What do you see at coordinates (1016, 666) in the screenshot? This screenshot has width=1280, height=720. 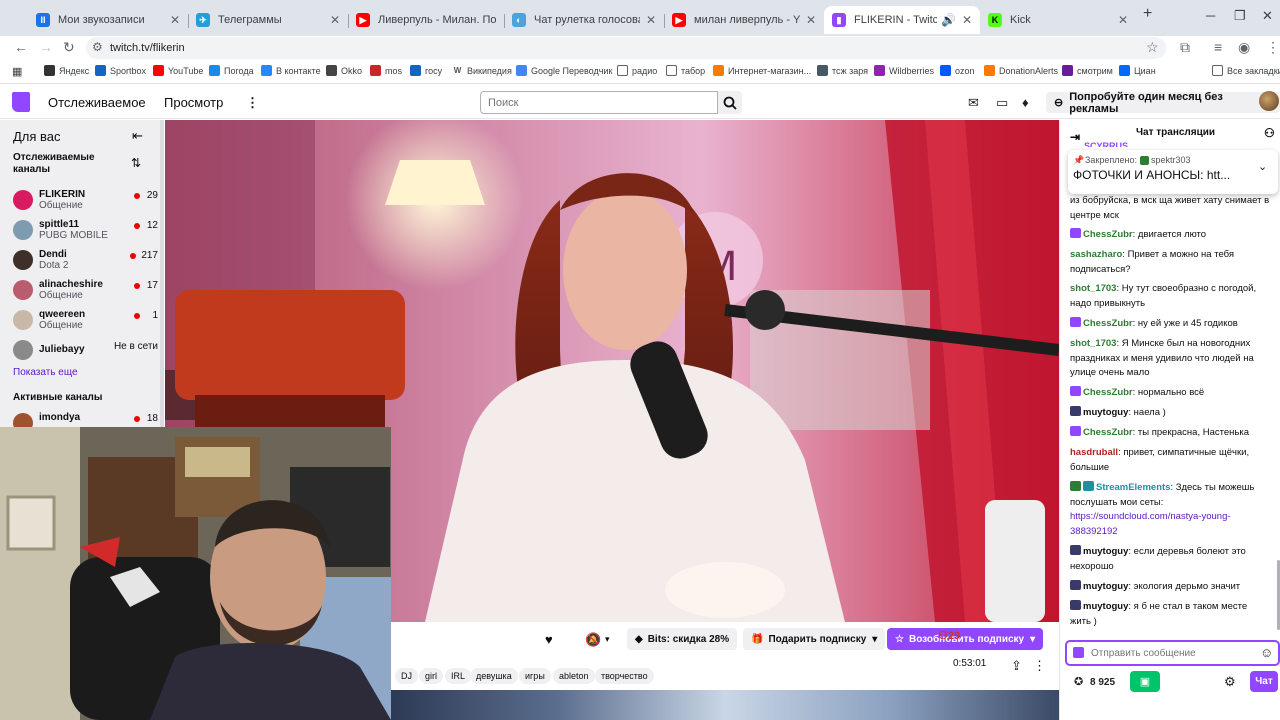 I see `share-icon: ⇪` at bounding box center [1016, 666].